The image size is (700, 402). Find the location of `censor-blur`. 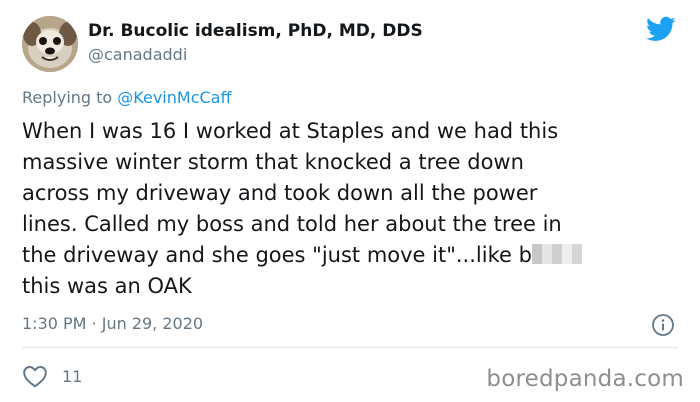

censor-blur is located at coordinates (556, 254).